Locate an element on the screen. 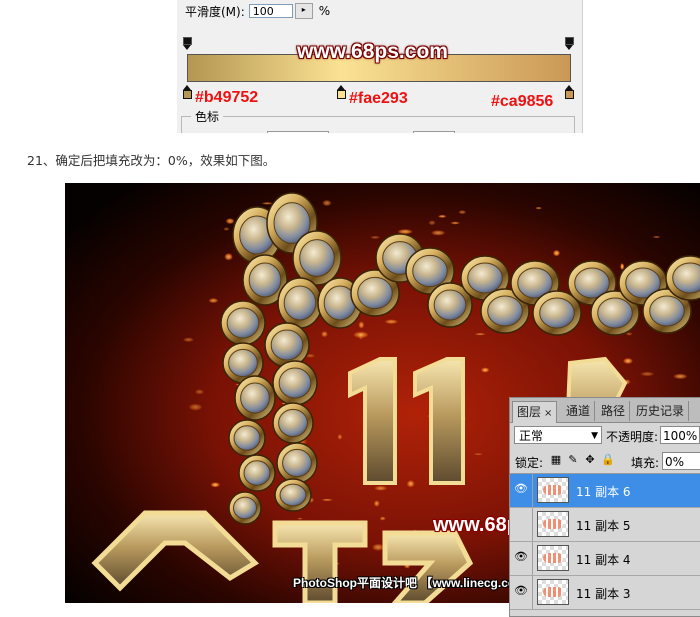 The image size is (700, 617). lock-transparency-icon: ▦ is located at coordinates (556, 460).